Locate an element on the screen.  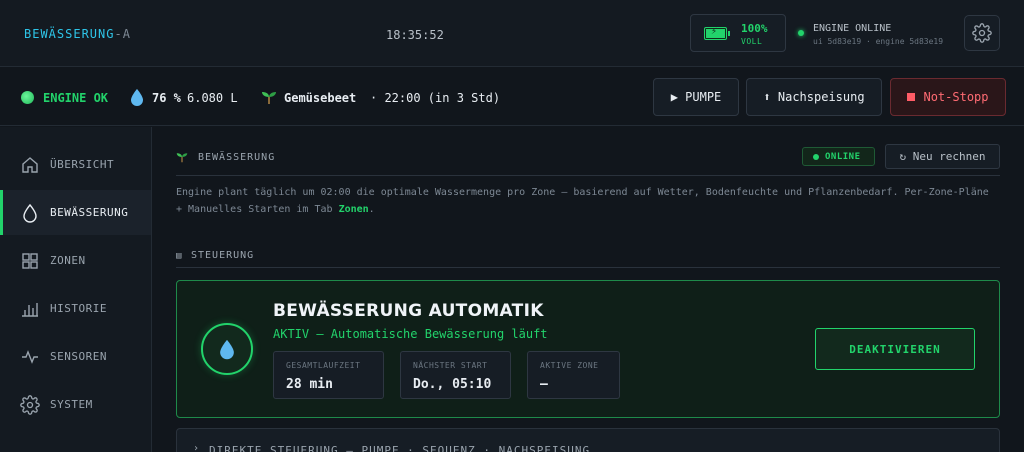
control-icon: ▤ is located at coordinates (179, 256).